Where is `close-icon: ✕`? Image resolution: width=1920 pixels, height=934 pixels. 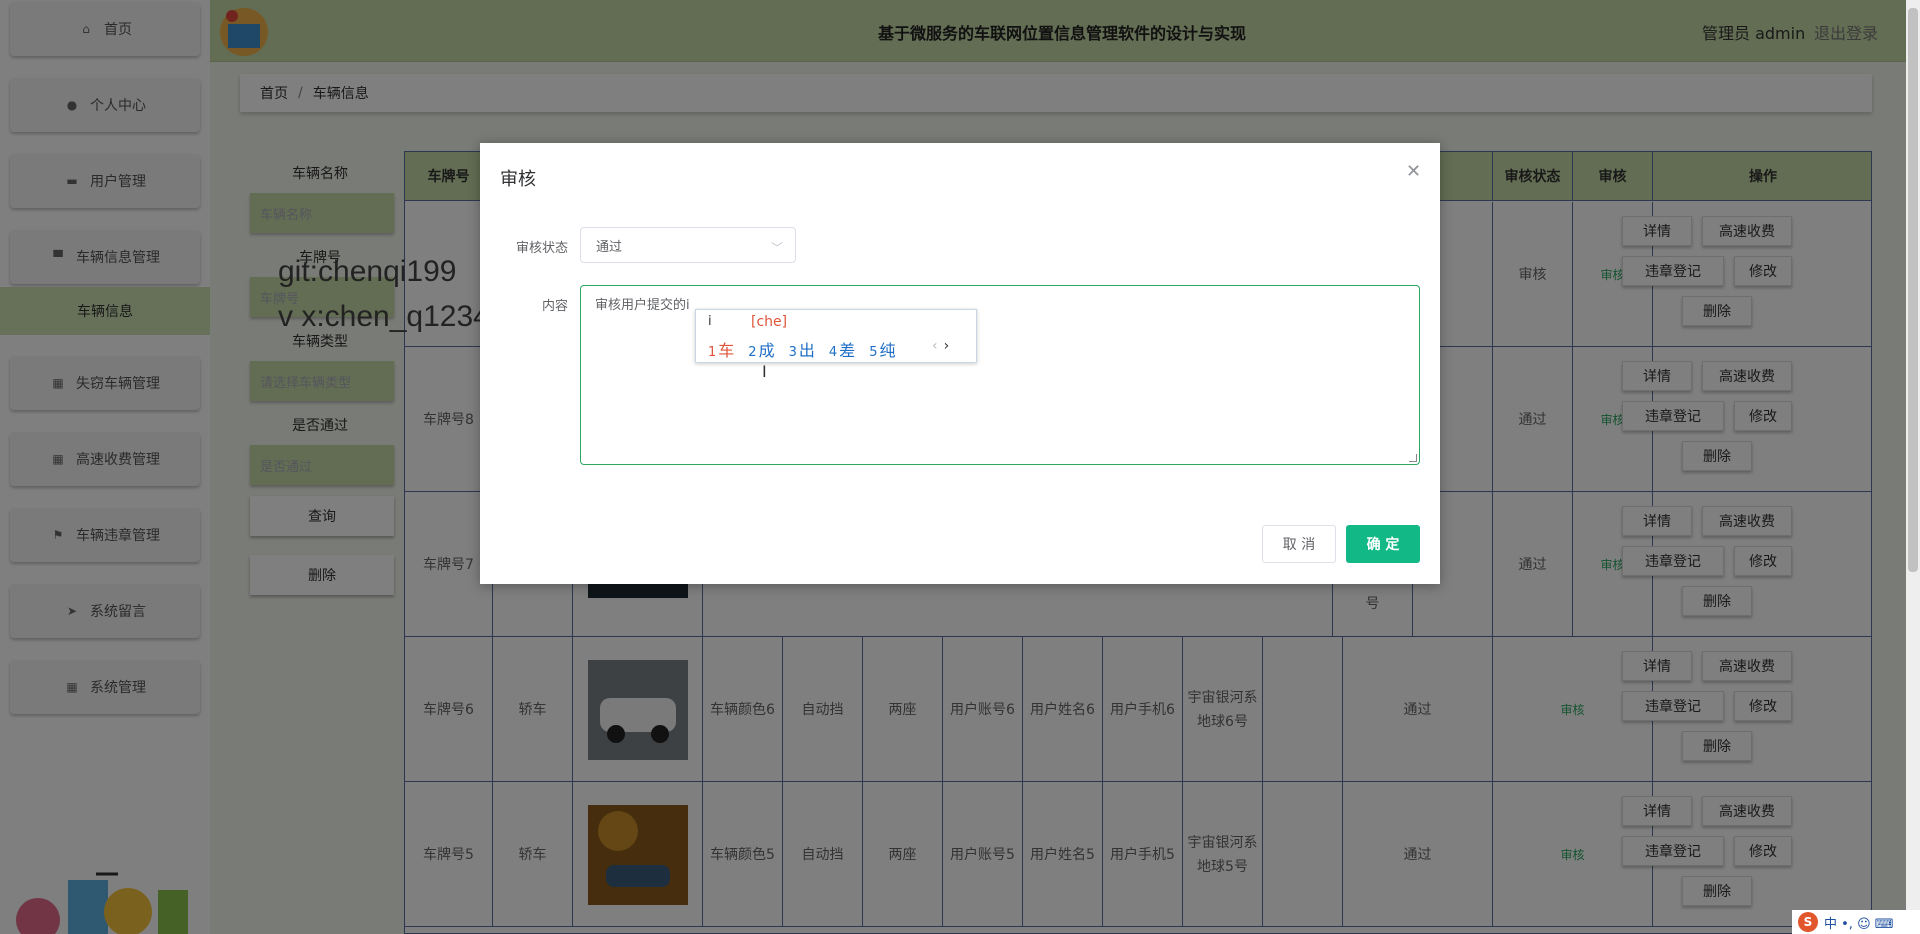
close-icon: ✕ is located at coordinates (1413, 171).